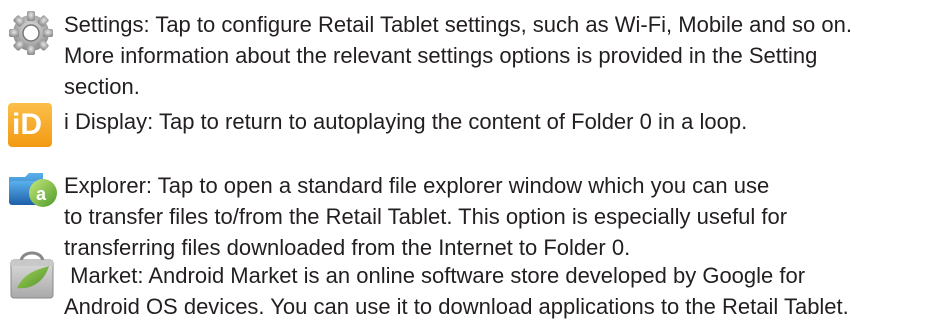  Describe the element at coordinates (41, 194) in the screenshot. I see `svg-text: a` at that location.